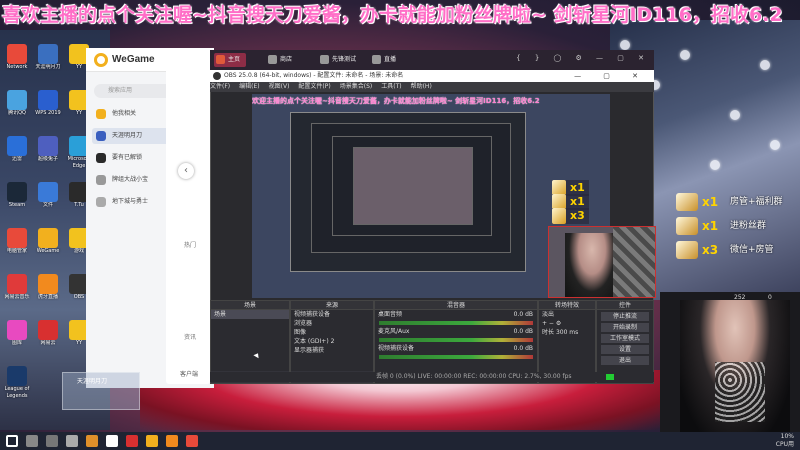  I want to click on desktop-icon: 腾讯QQ, so click(17, 108).